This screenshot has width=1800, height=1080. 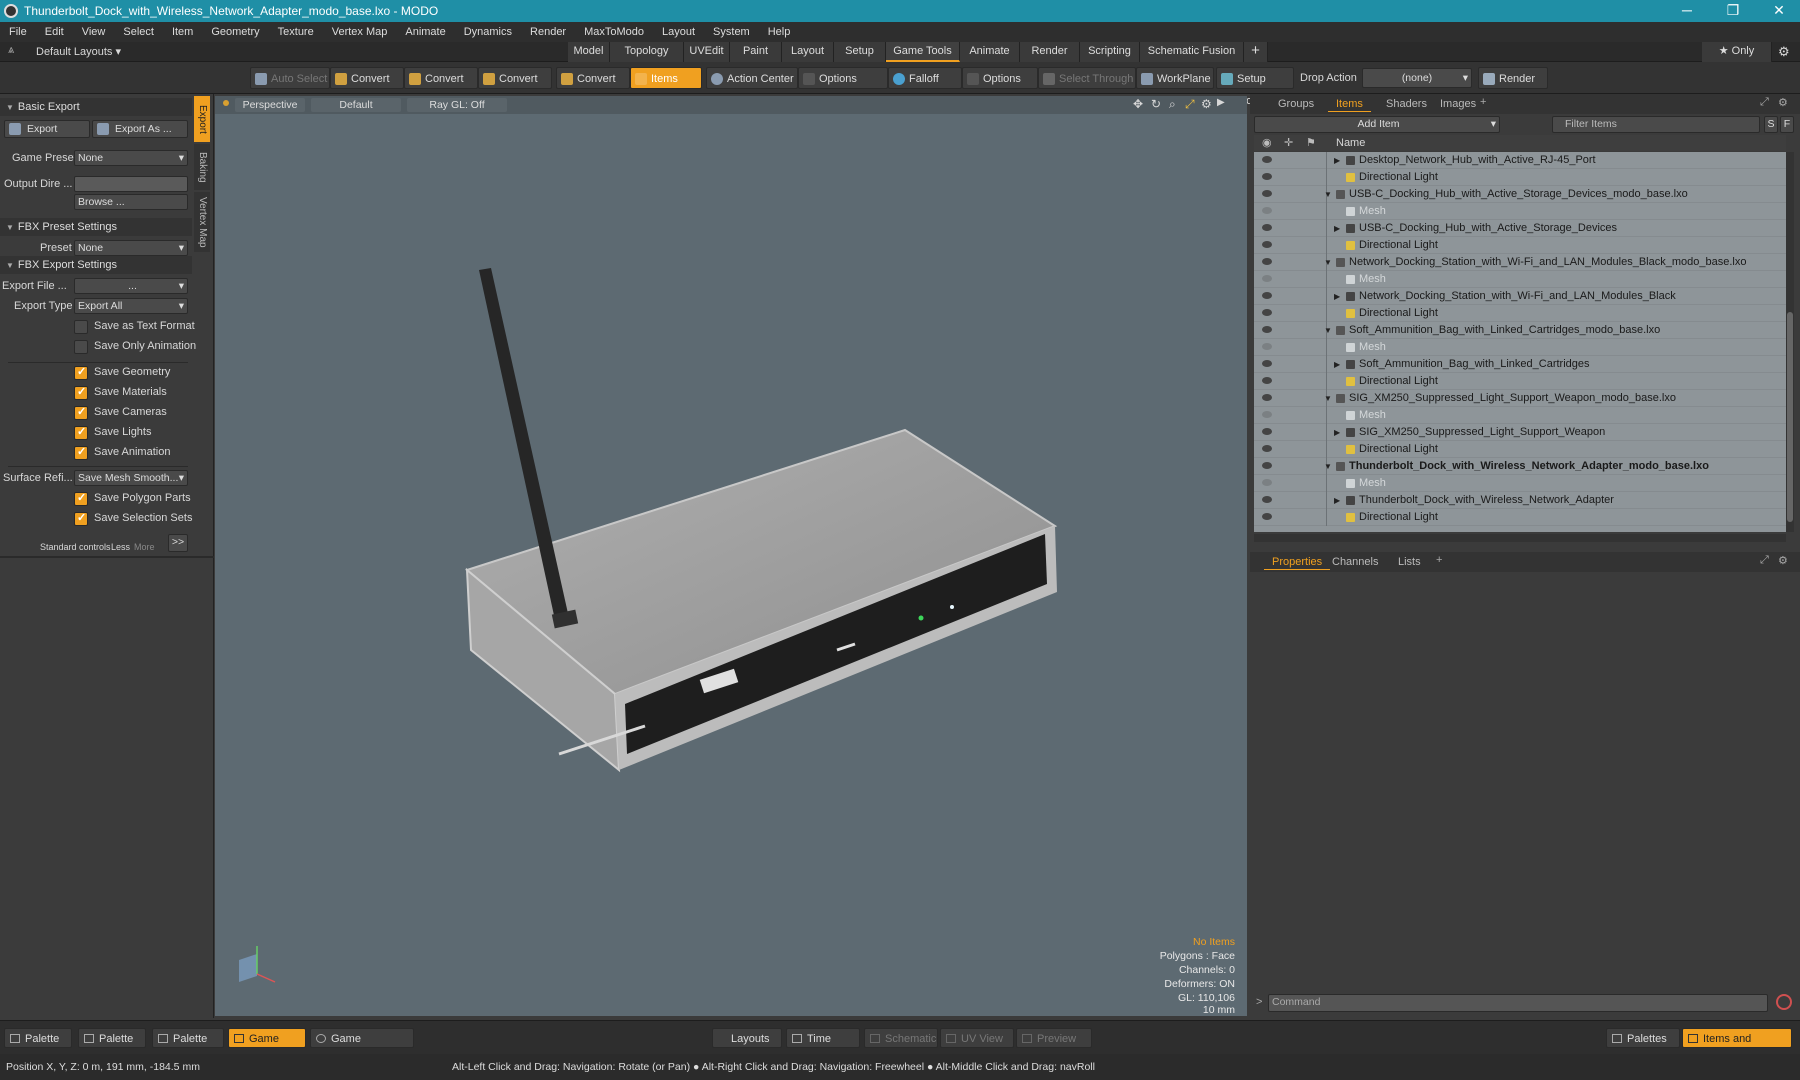 What do you see at coordinates (120, 547) in the screenshot?
I see `less-link: Less` at bounding box center [120, 547].